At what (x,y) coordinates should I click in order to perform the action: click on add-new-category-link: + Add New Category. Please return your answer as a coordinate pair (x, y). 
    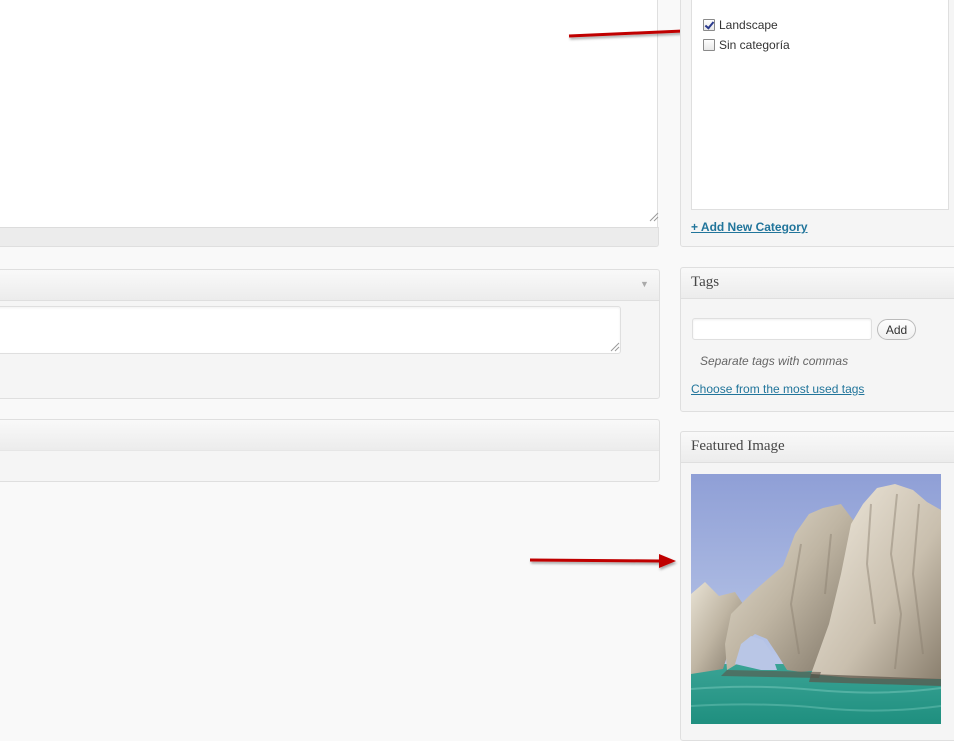
    Looking at the image, I should click on (749, 227).